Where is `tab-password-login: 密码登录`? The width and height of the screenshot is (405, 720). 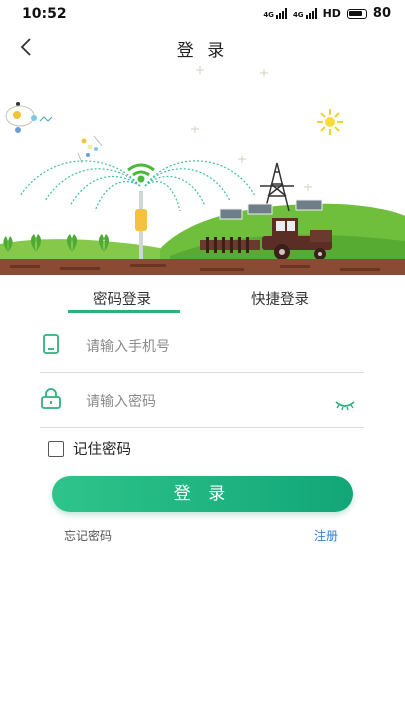
tab-password-login: 密码登录 is located at coordinates (122, 298).